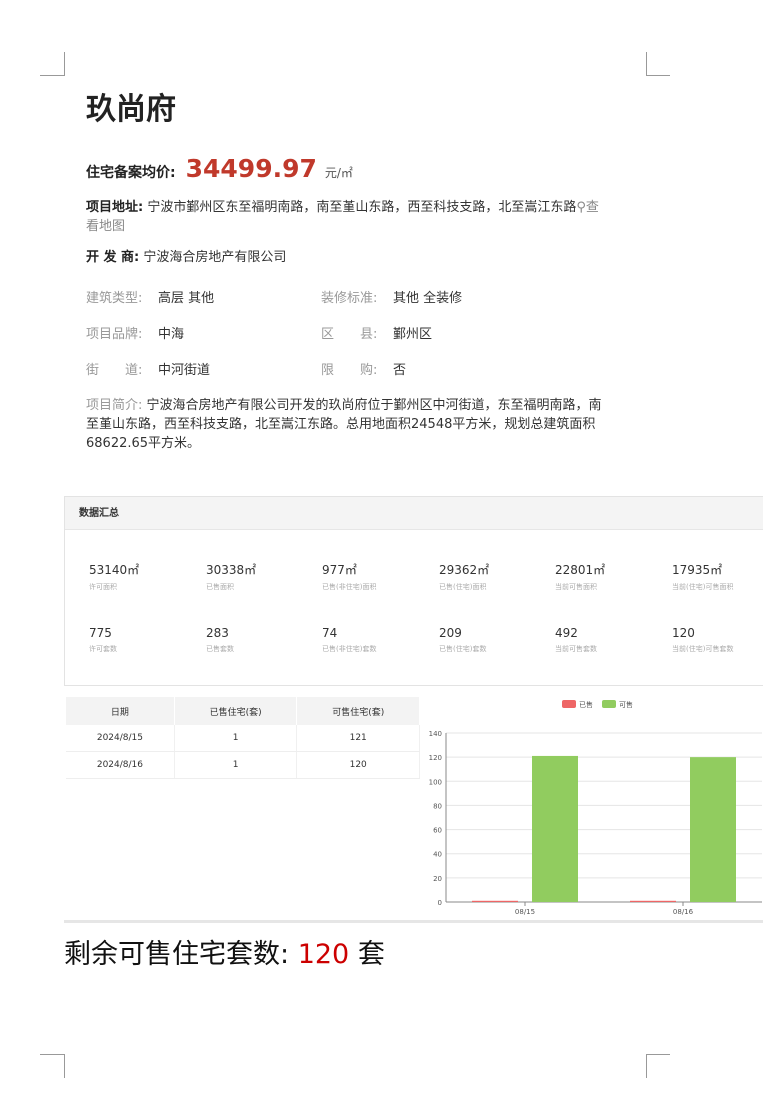 This screenshot has width=763, height=1106. What do you see at coordinates (440, 903) in the screenshot?
I see `y-tick-label: 0` at bounding box center [440, 903].